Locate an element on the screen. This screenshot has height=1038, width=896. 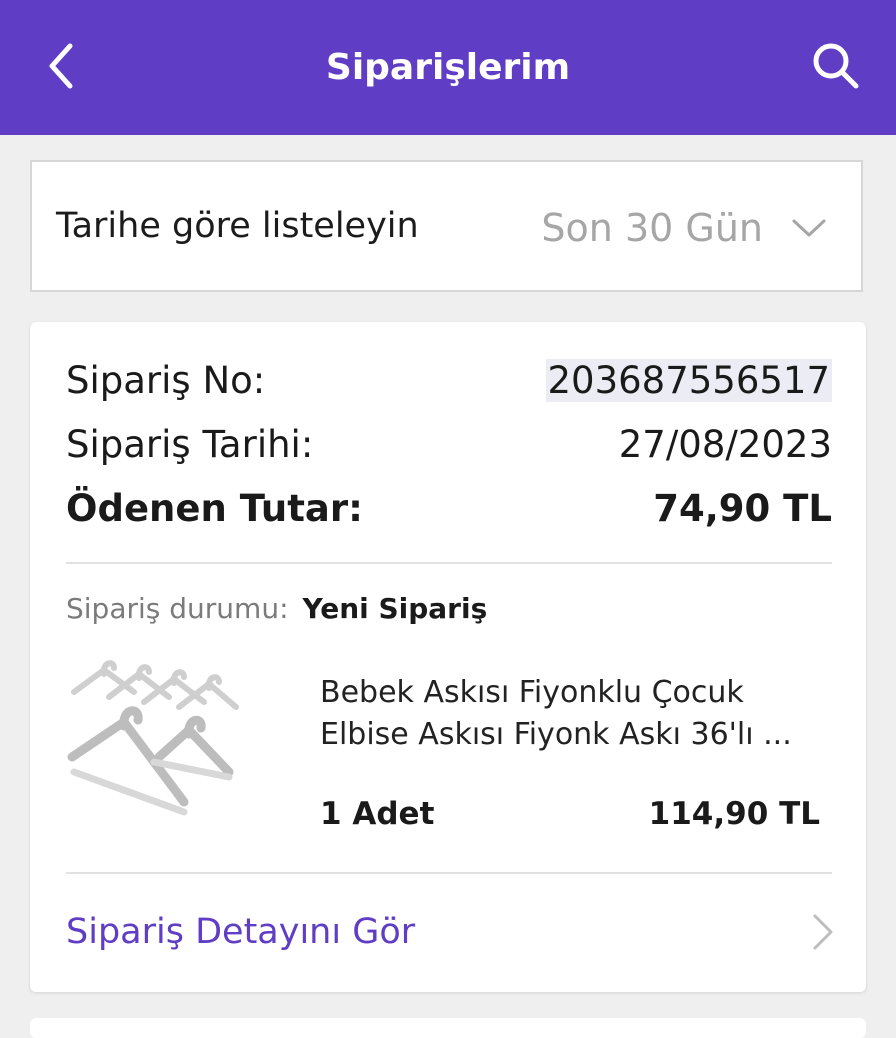
page-title: Siparişlerim is located at coordinates (448, 67).